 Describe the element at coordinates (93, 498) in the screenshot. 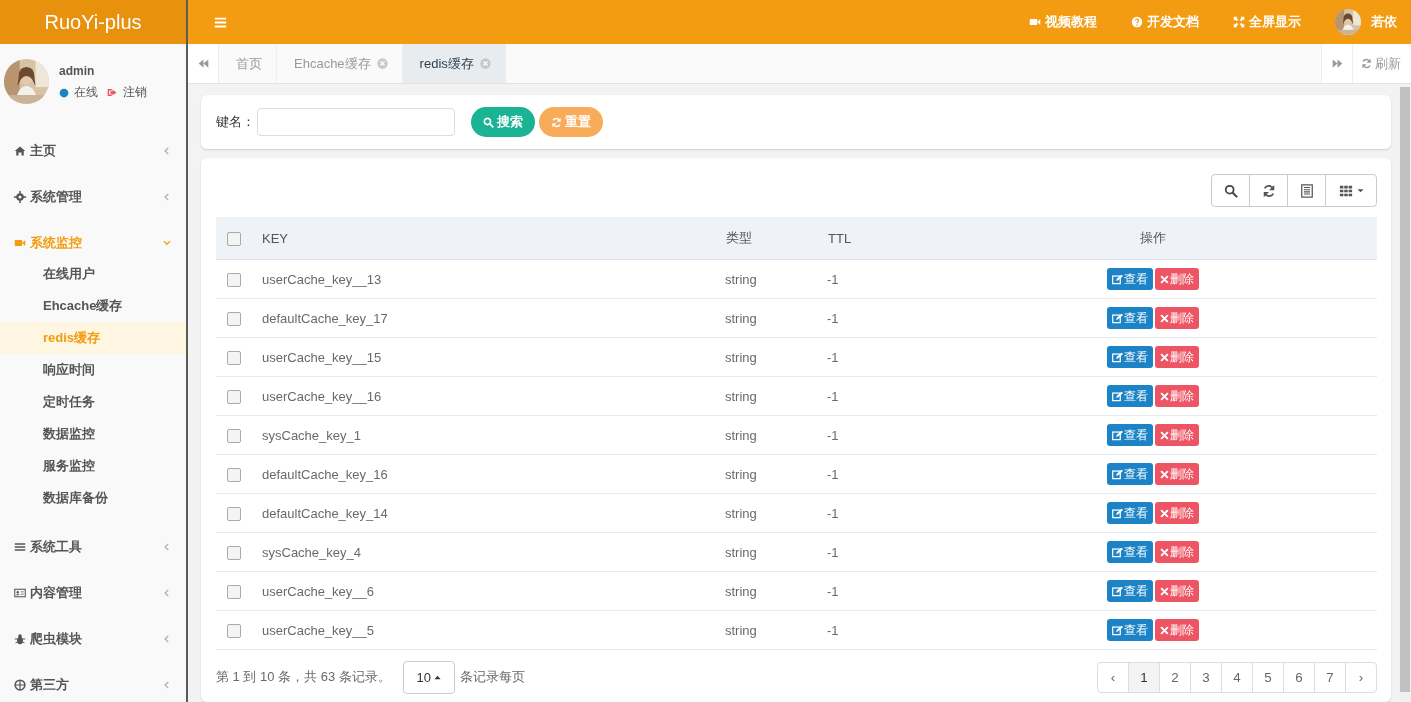

I see `sidebar-subitem: 数据库备份` at that location.